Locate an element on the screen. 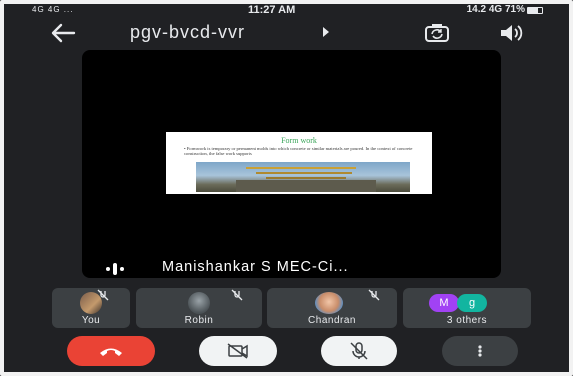 The image size is (573, 376). speaker-icon is located at coordinates (512, 33).